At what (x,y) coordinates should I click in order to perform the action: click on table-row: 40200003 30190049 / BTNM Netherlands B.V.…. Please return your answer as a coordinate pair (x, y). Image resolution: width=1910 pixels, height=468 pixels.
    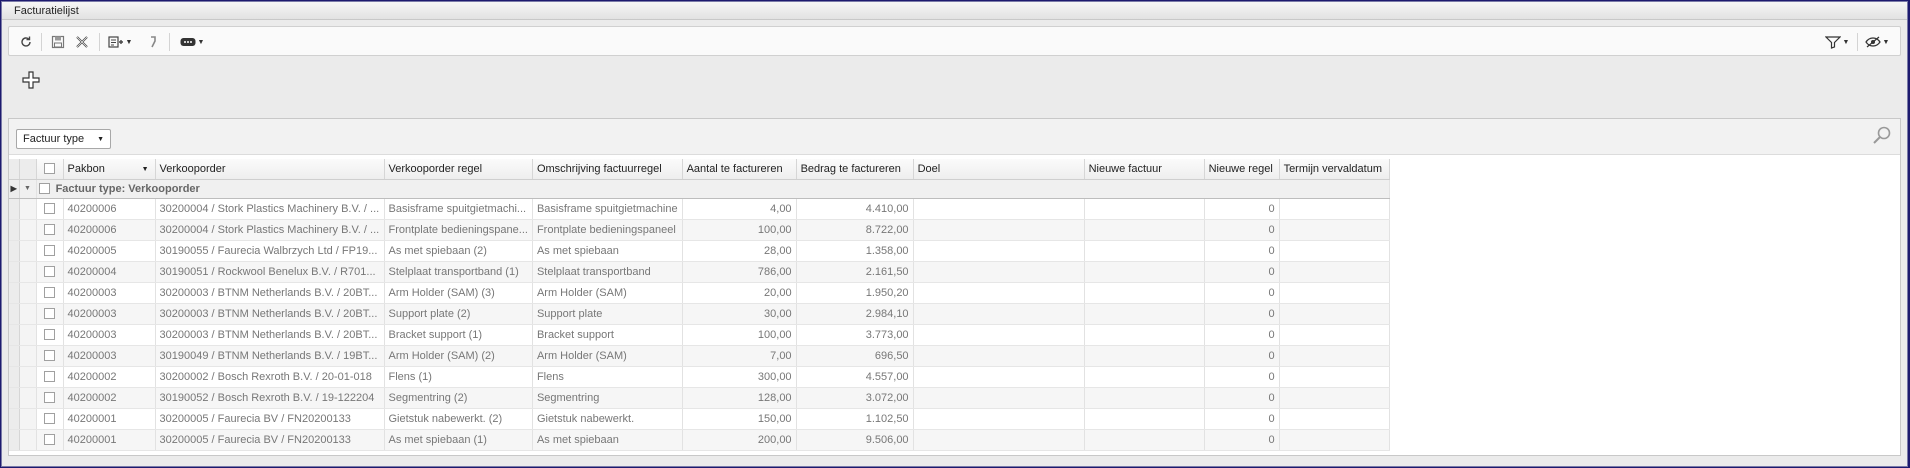
    Looking at the image, I should click on (699, 356).